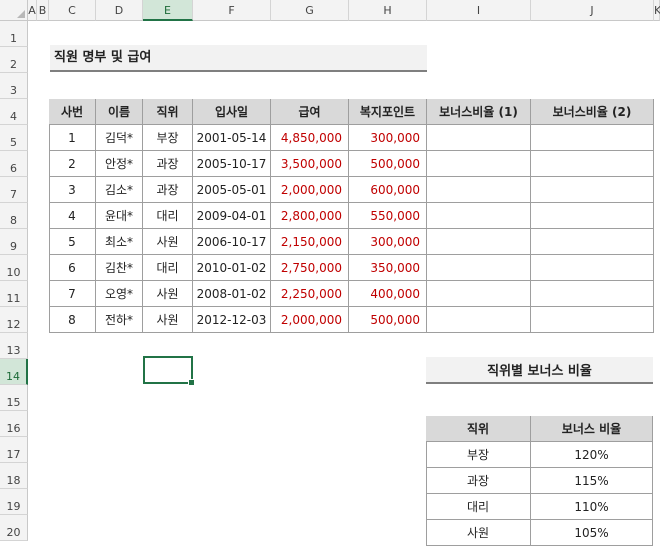 This screenshot has height=546, width=660. I want to click on row-header-5: 5, so click(14, 138).